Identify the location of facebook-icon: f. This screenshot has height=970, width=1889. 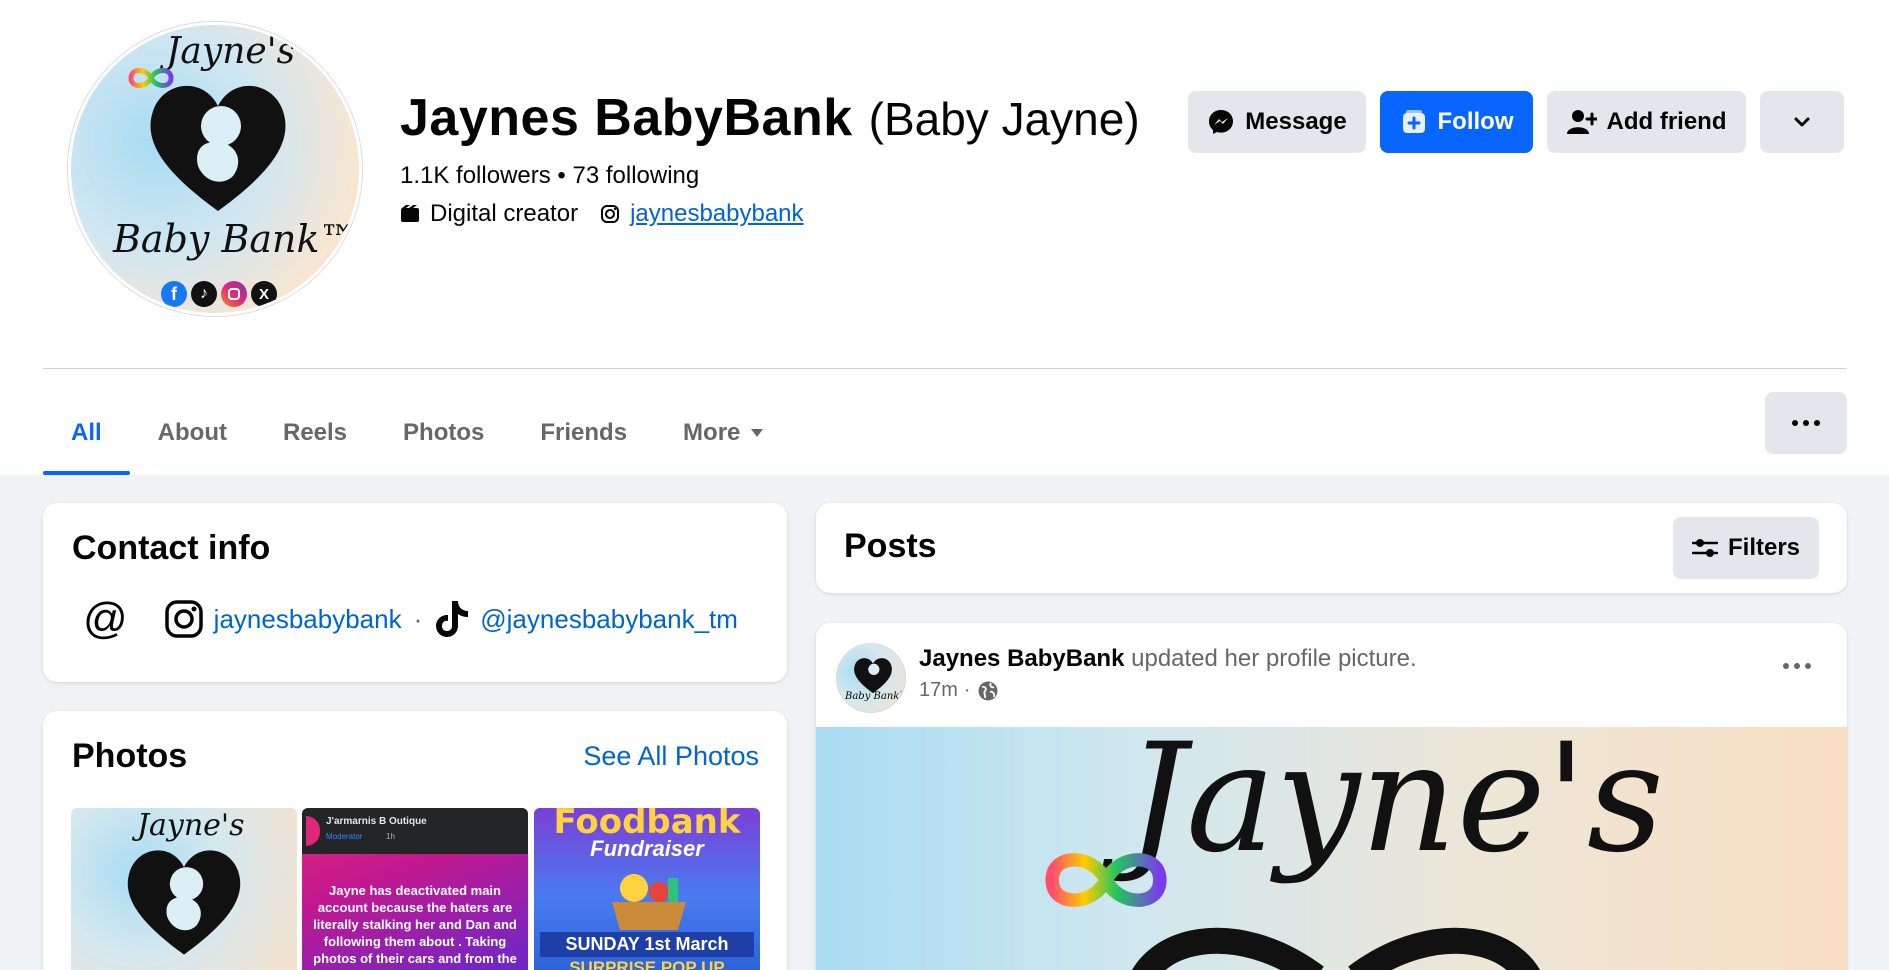
(174, 294).